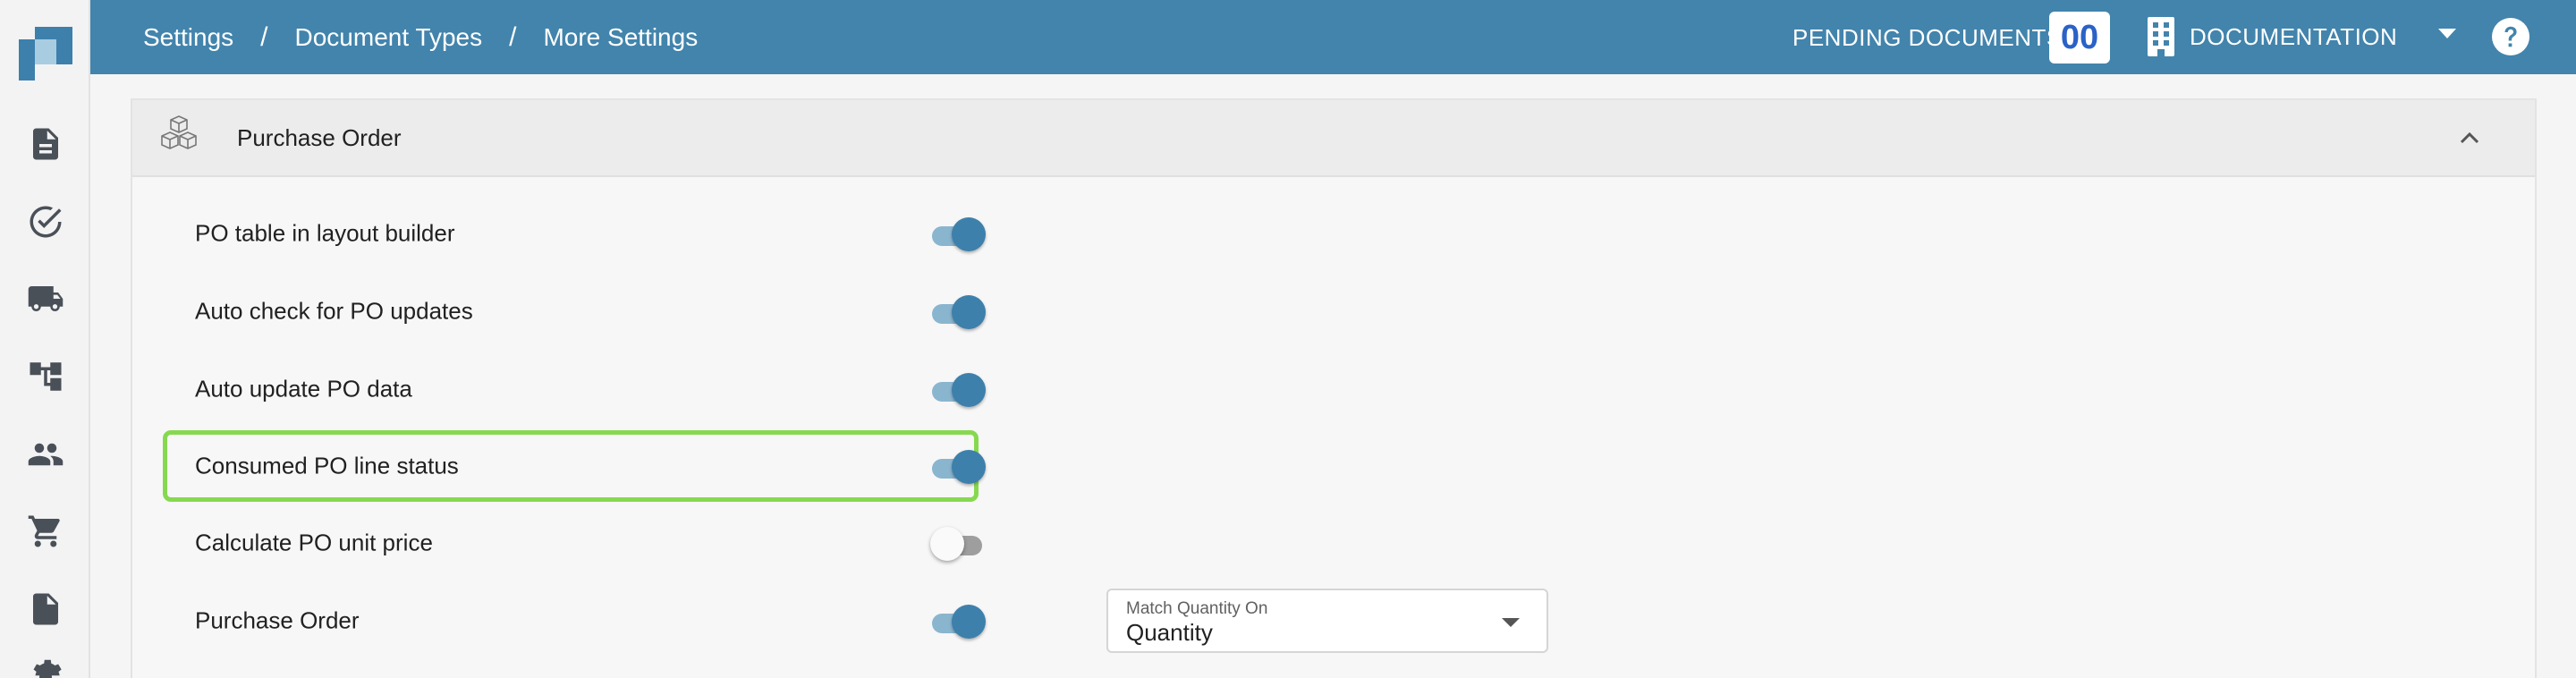 The height and width of the screenshot is (678, 2576). What do you see at coordinates (958, 466) in the screenshot?
I see `consumed-status-toggle` at bounding box center [958, 466].